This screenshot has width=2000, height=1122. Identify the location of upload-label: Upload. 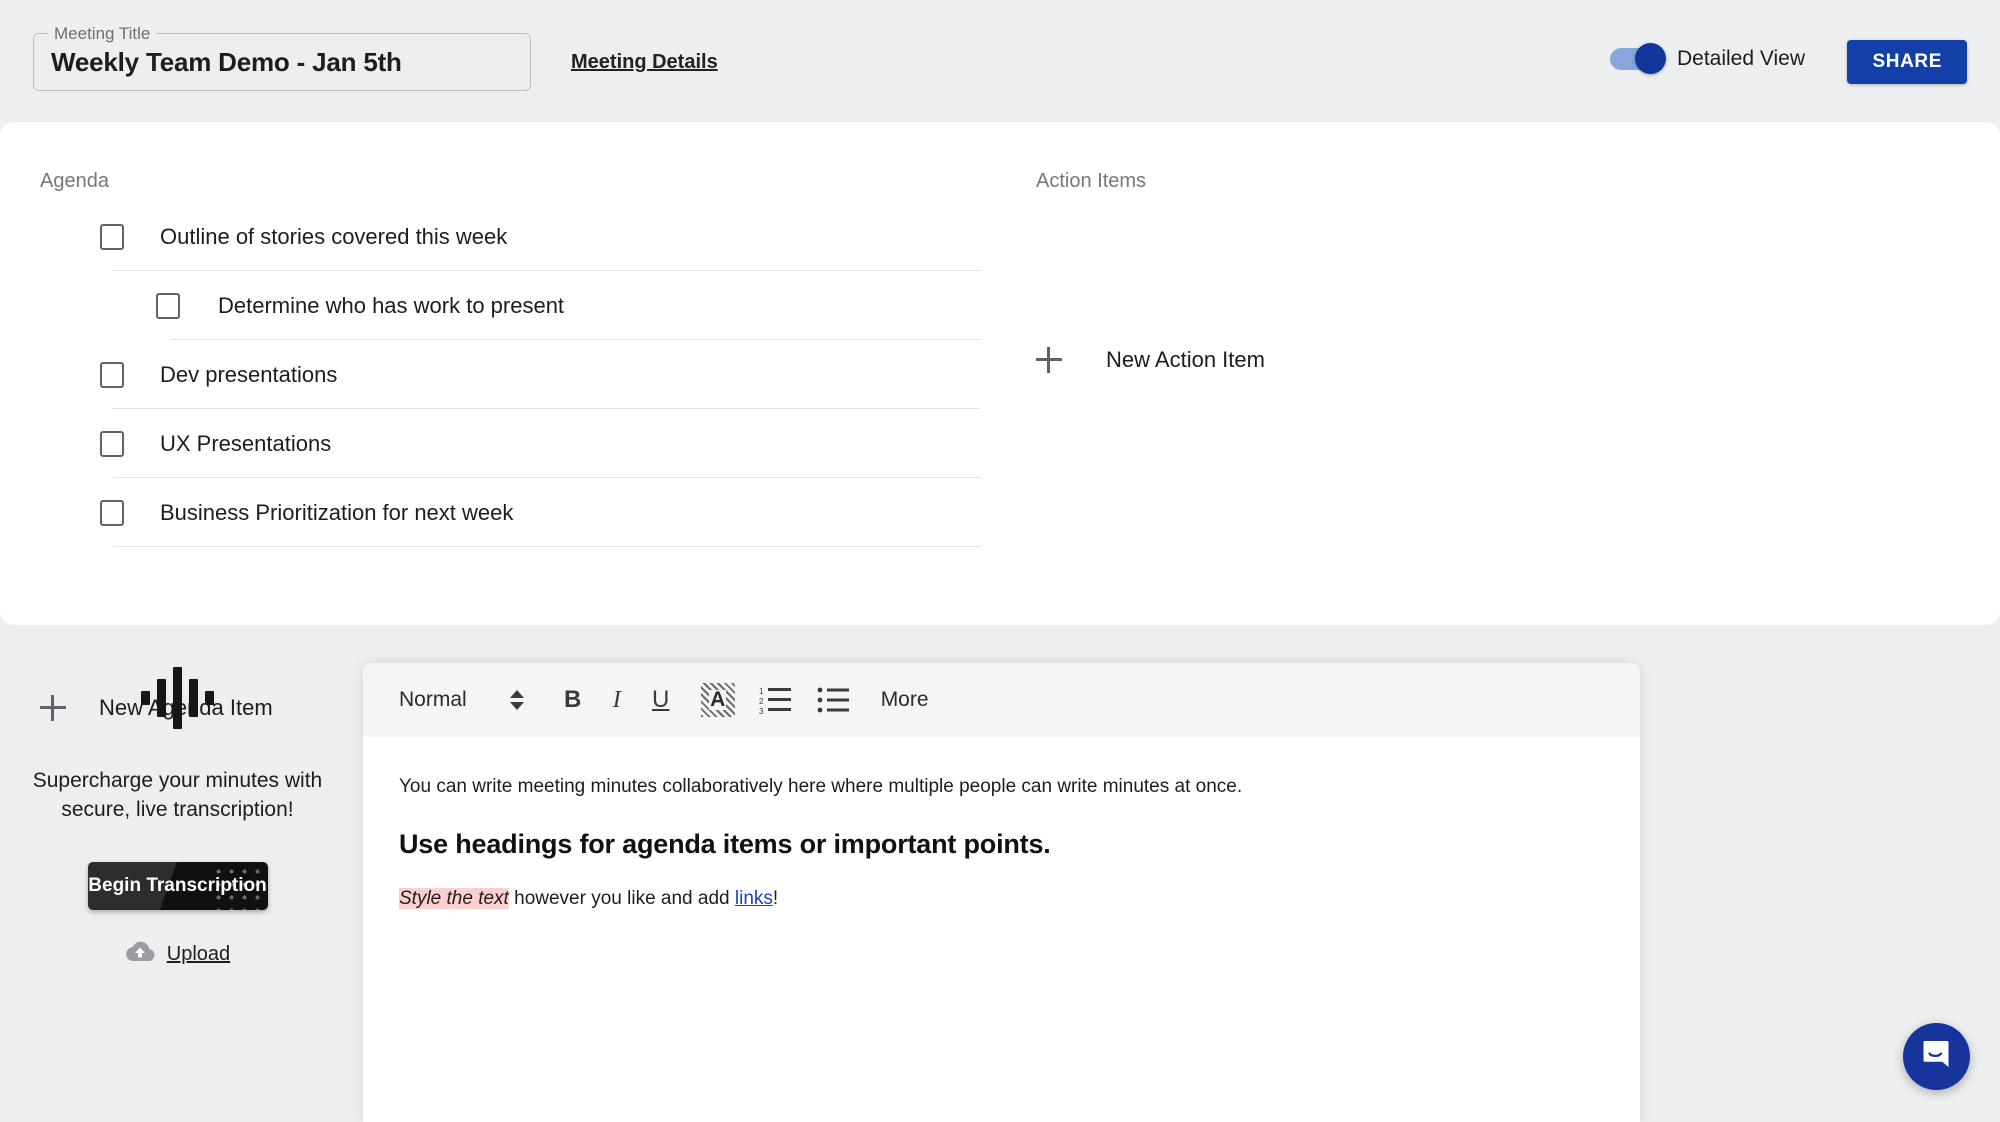
(198, 953).